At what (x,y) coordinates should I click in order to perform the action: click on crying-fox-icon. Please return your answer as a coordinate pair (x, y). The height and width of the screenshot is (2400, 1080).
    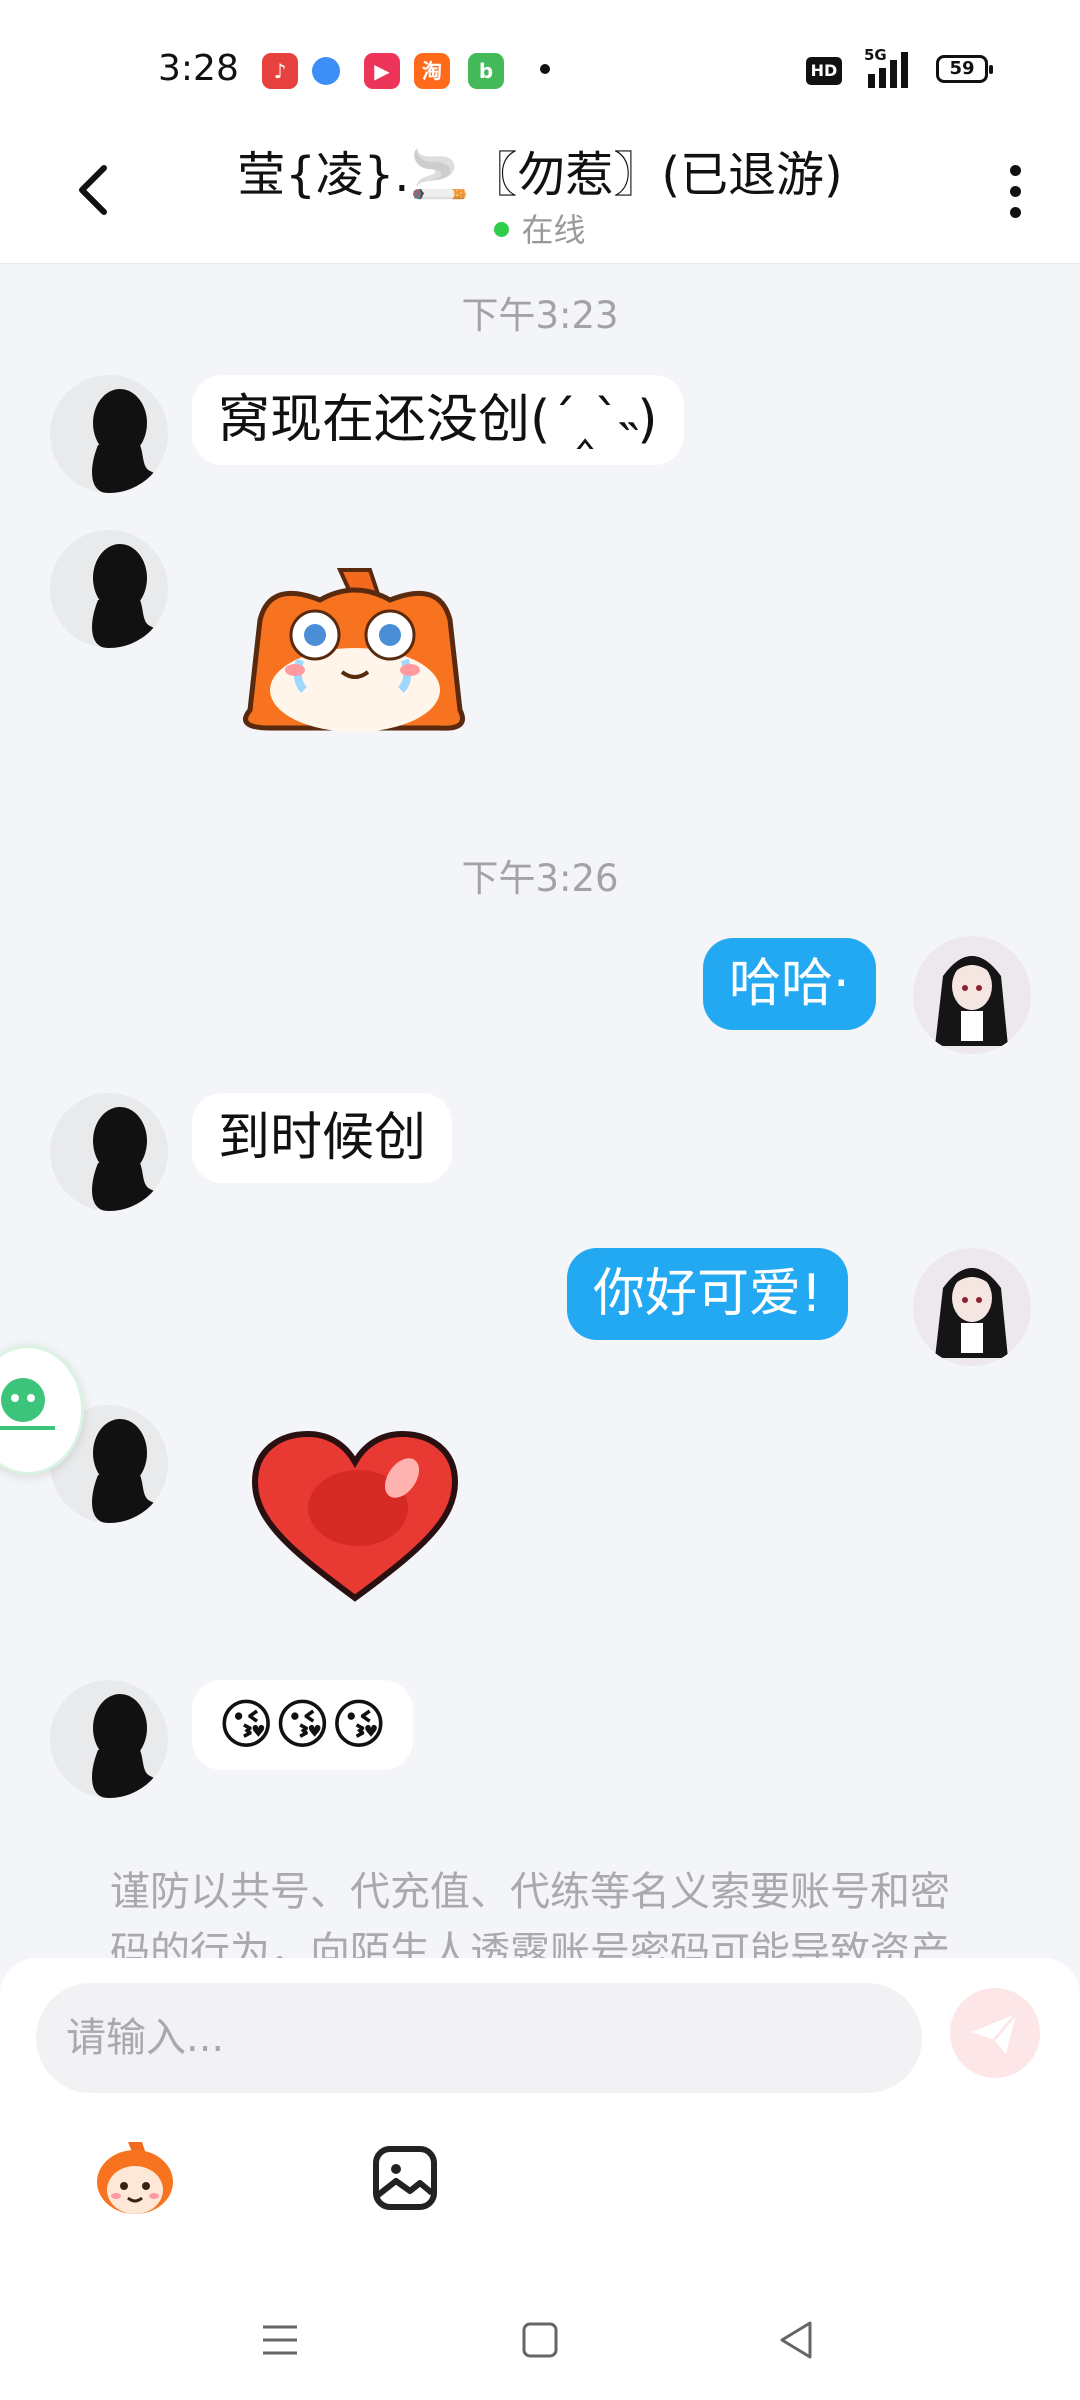
    Looking at the image, I should click on (354, 650).